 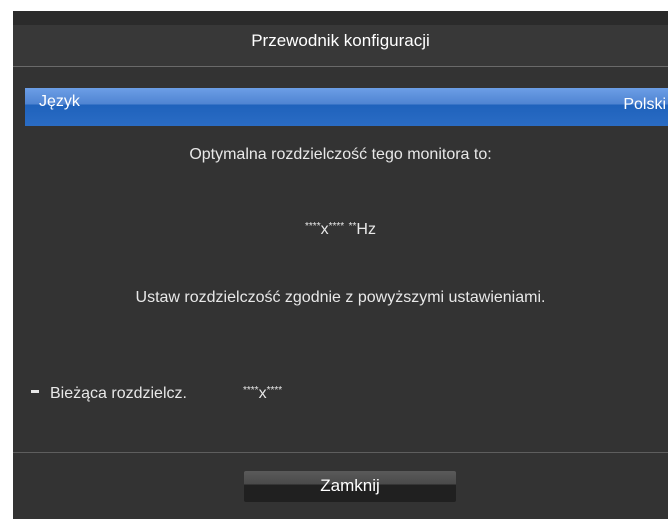 What do you see at coordinates (336, 226) in the screenshot?
I see `resolution-height-stars: ****` at bounding box center [336, 226].